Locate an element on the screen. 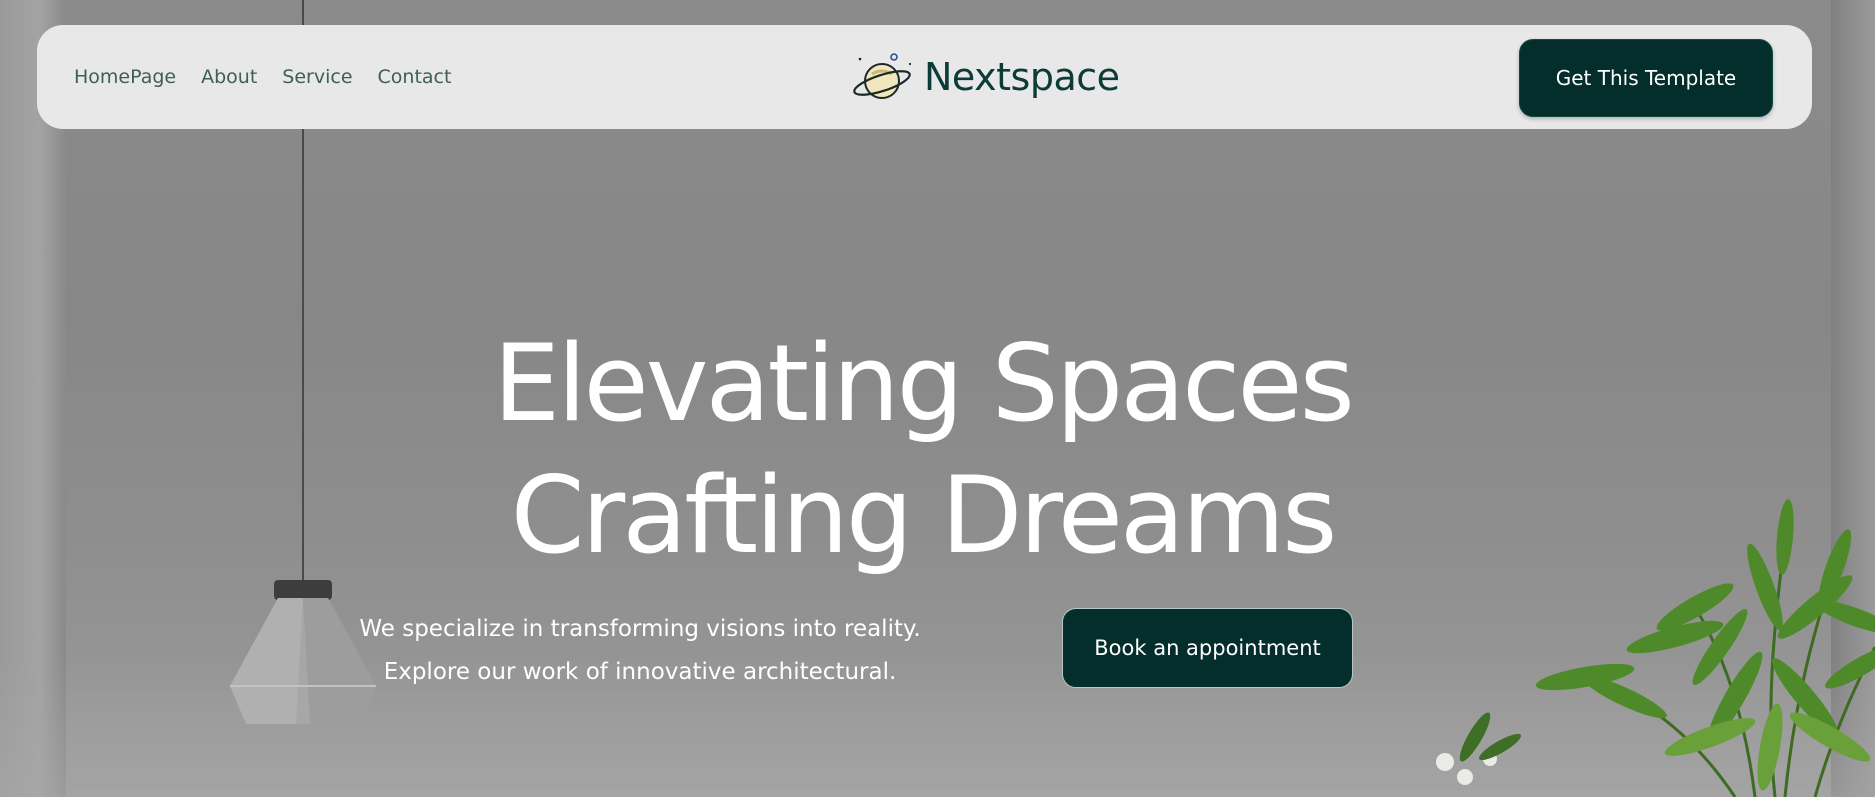 The width and height of the screenshot is (1875, 797). nav-link-contact: Contact is located at coordinates (415, 77).